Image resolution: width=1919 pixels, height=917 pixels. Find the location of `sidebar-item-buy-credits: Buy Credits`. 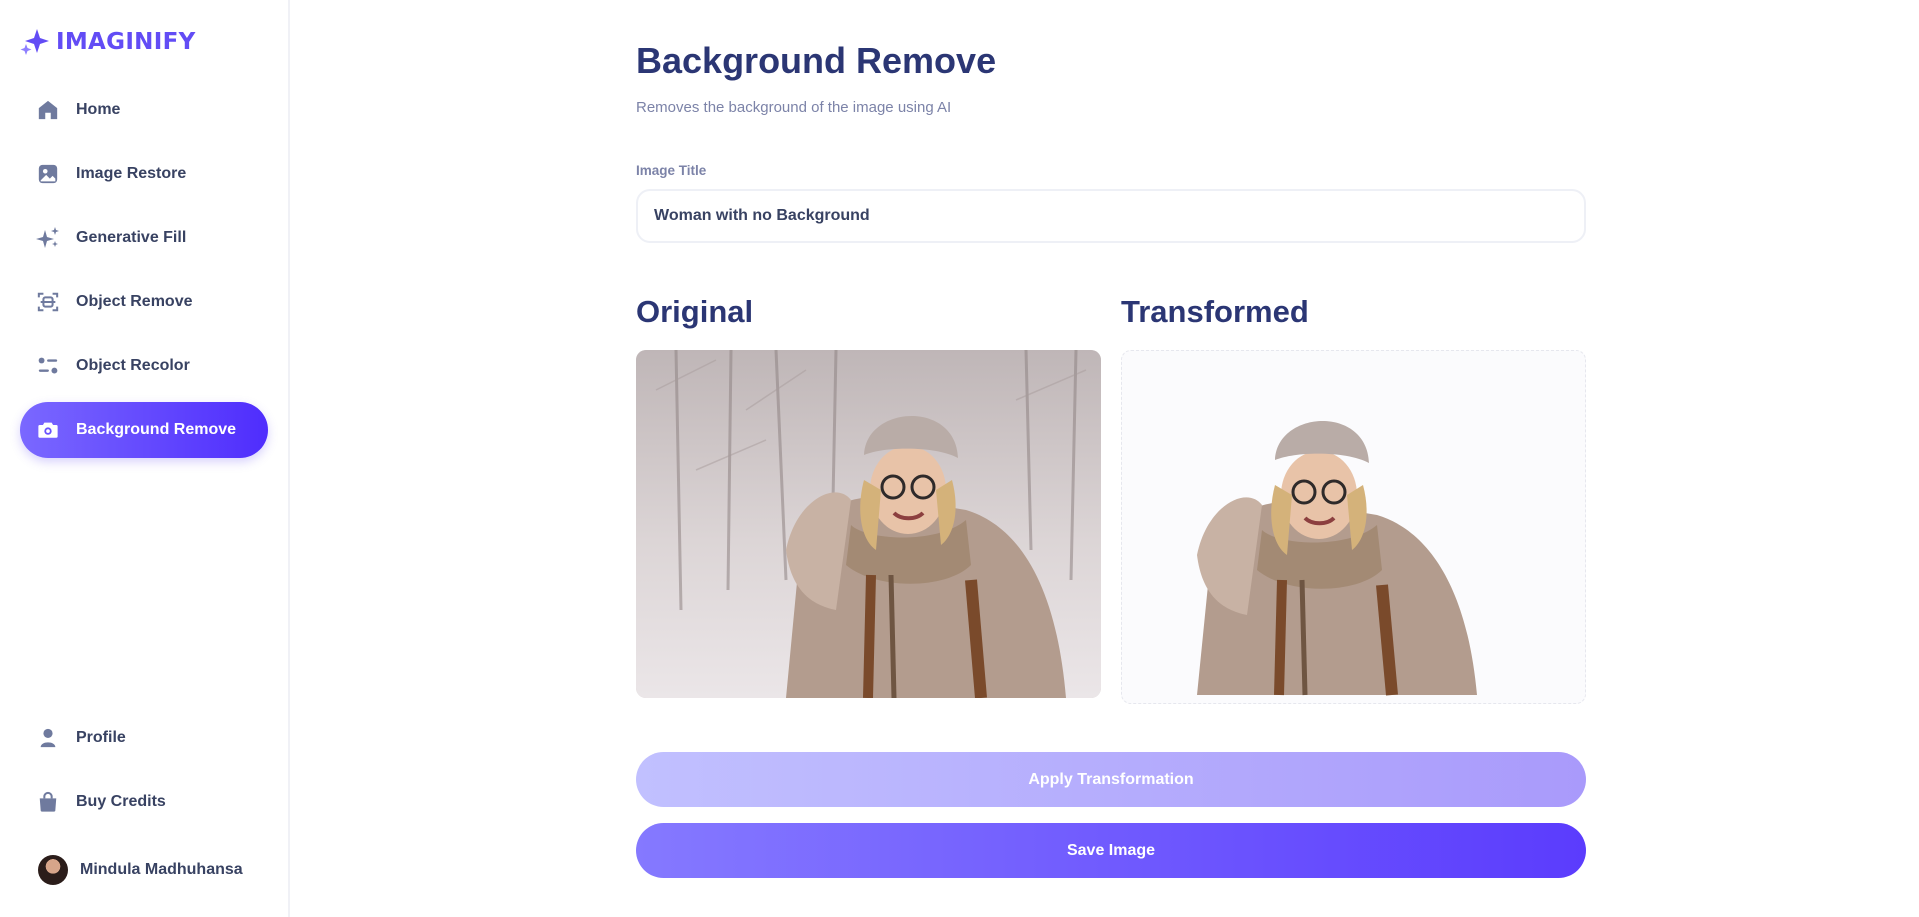

sidebar-item-buy-credits: Buy Credits is located at coordinates (144, 802).